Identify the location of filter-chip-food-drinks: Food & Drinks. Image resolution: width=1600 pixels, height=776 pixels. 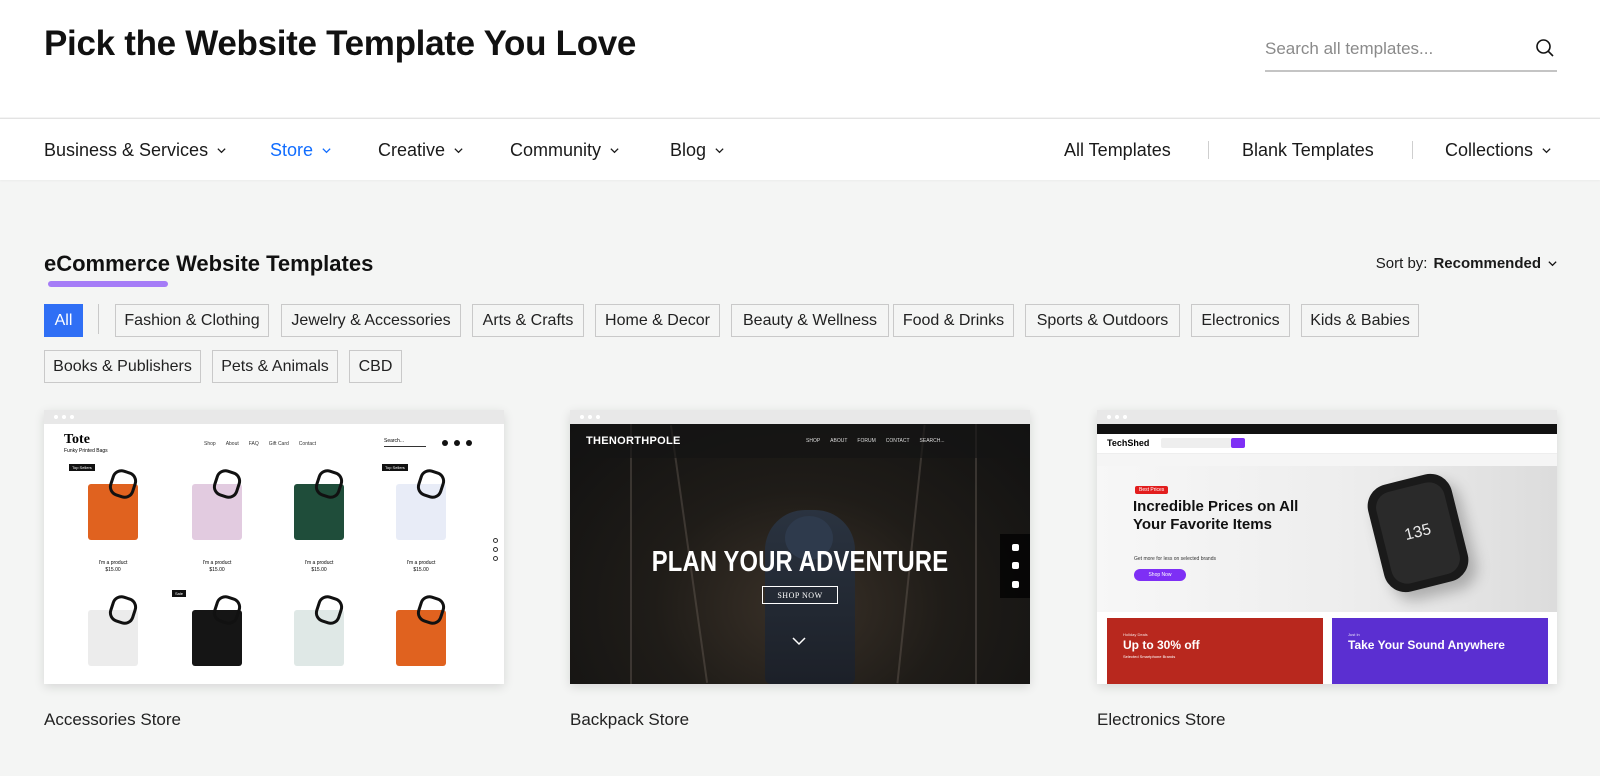
(953, 320).